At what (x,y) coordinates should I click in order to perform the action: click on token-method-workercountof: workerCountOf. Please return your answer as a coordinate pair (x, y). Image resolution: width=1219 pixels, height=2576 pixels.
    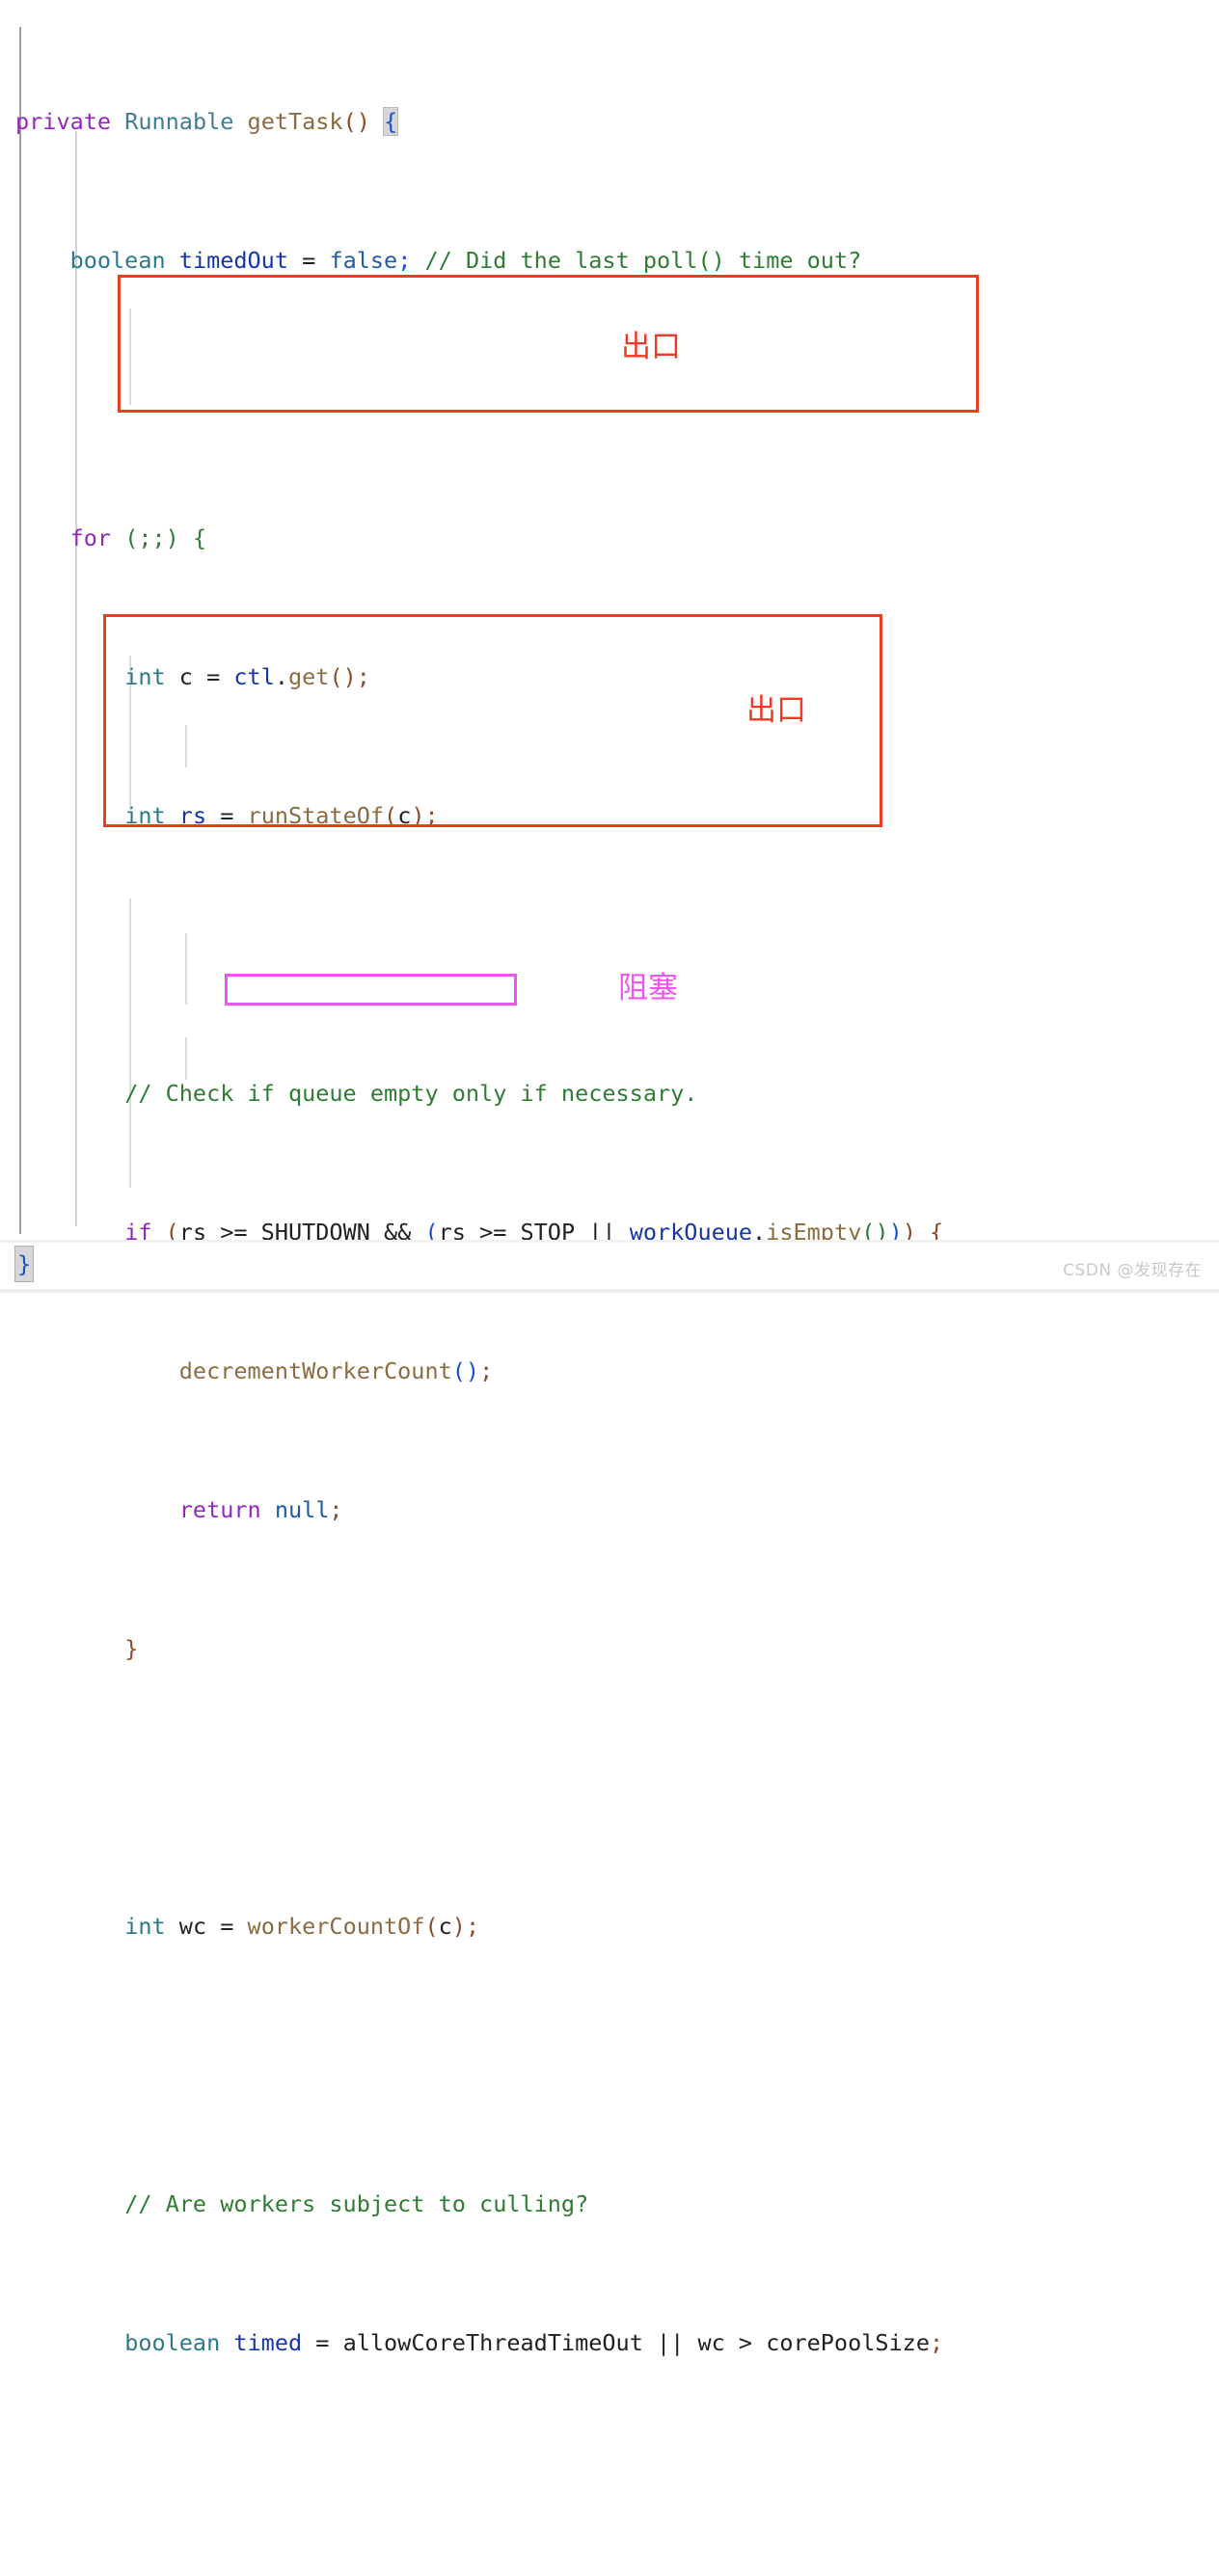
    Looking at the image, I should click on (336, 1927).